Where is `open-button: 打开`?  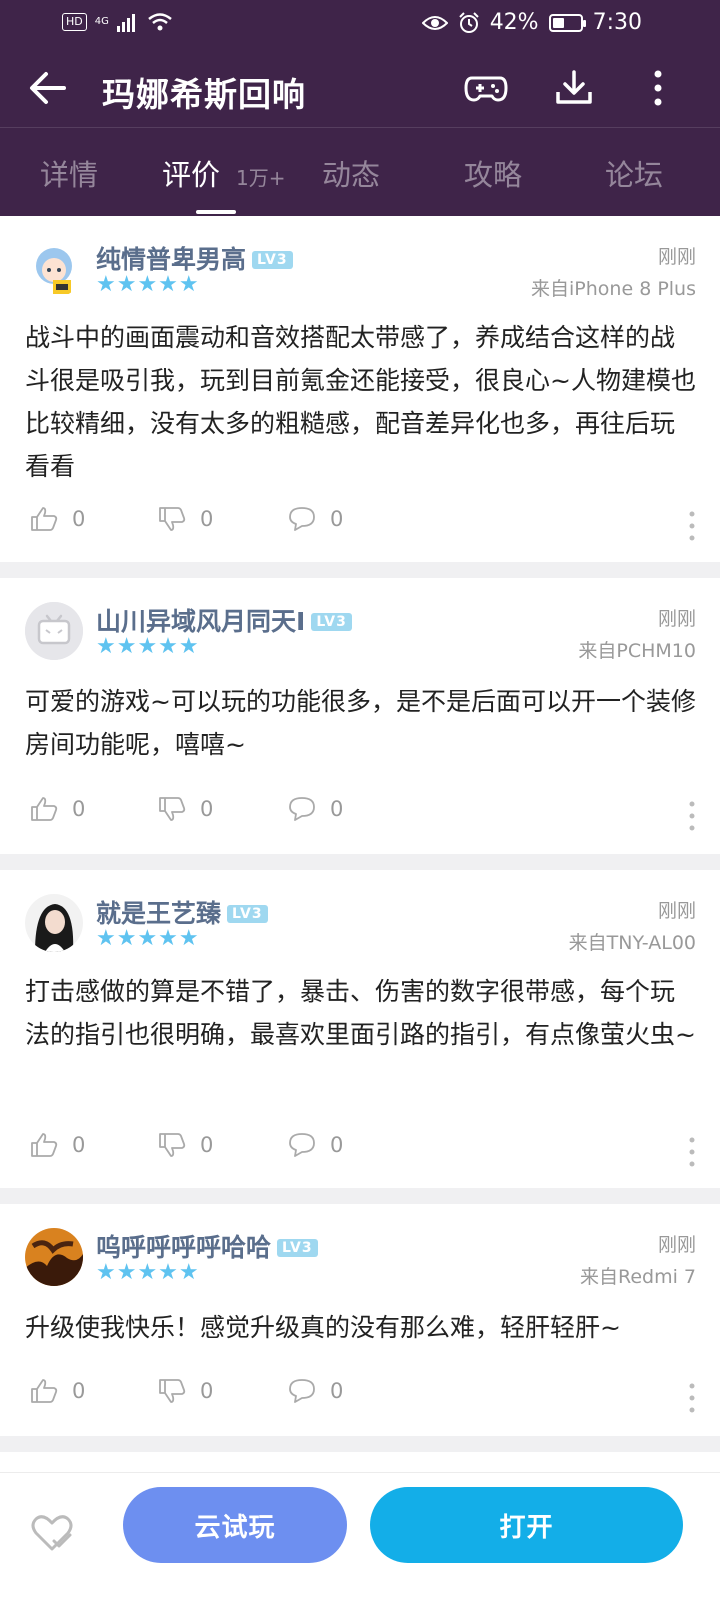 open-button: 打开 is located at coordinates (526, 1525).